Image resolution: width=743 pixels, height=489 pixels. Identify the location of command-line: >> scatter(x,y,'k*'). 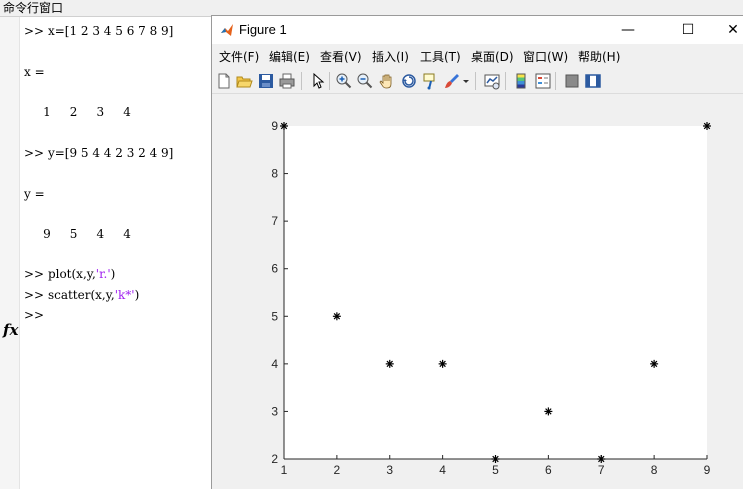
(81, 295).